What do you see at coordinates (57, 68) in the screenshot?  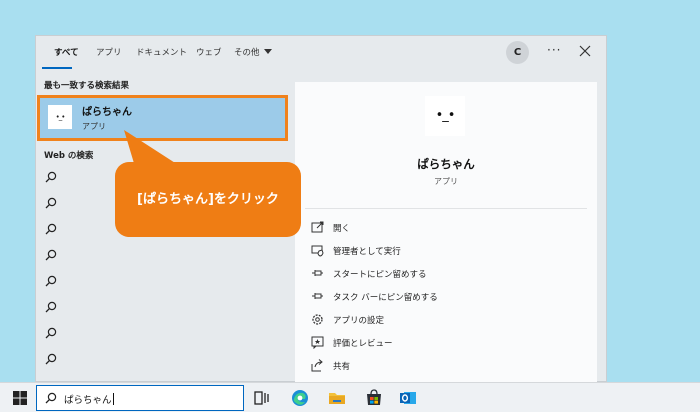 I see `active-tab-indicator` at bounding box center [57, 68].